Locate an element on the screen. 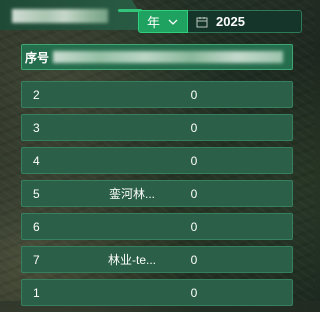  header-index-label: 序号 is located at coordinates (37, 57).